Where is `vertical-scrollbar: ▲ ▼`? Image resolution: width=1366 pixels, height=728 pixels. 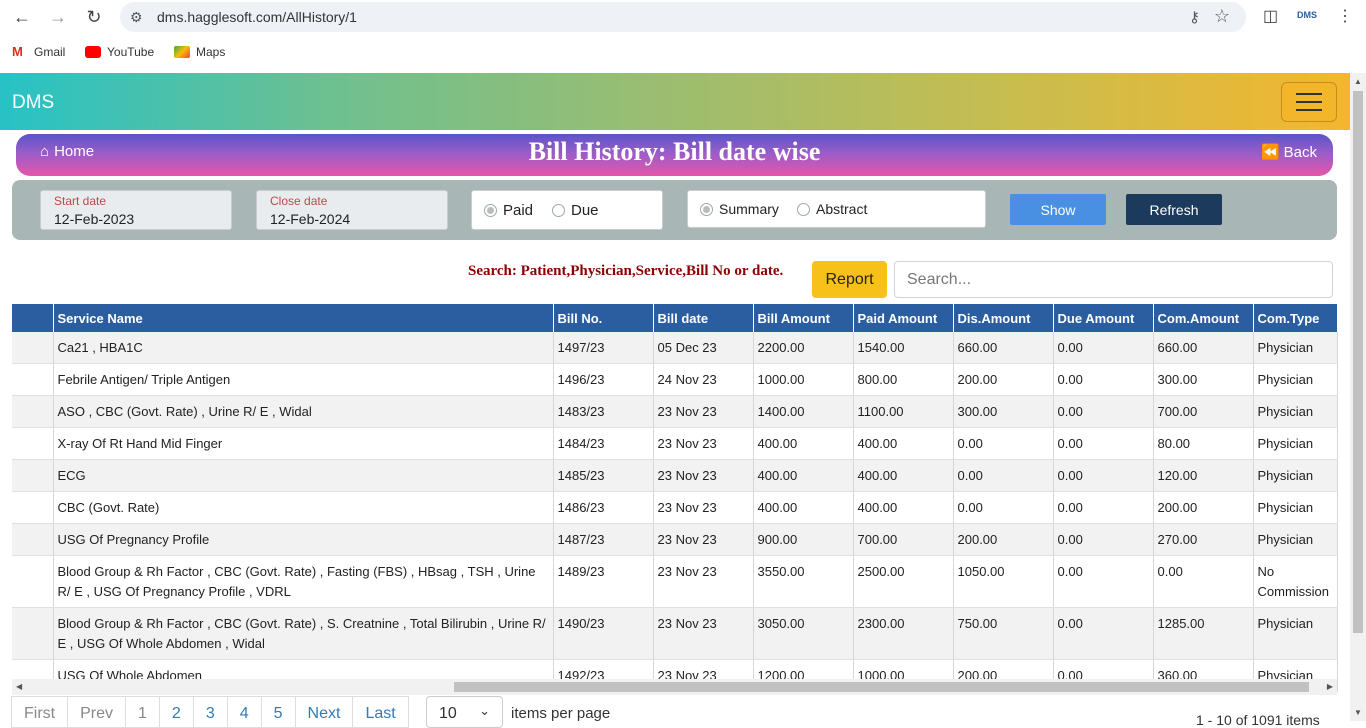 vertical-scrollbar: ▲ ▼ is located at coordinates (1358, 397).